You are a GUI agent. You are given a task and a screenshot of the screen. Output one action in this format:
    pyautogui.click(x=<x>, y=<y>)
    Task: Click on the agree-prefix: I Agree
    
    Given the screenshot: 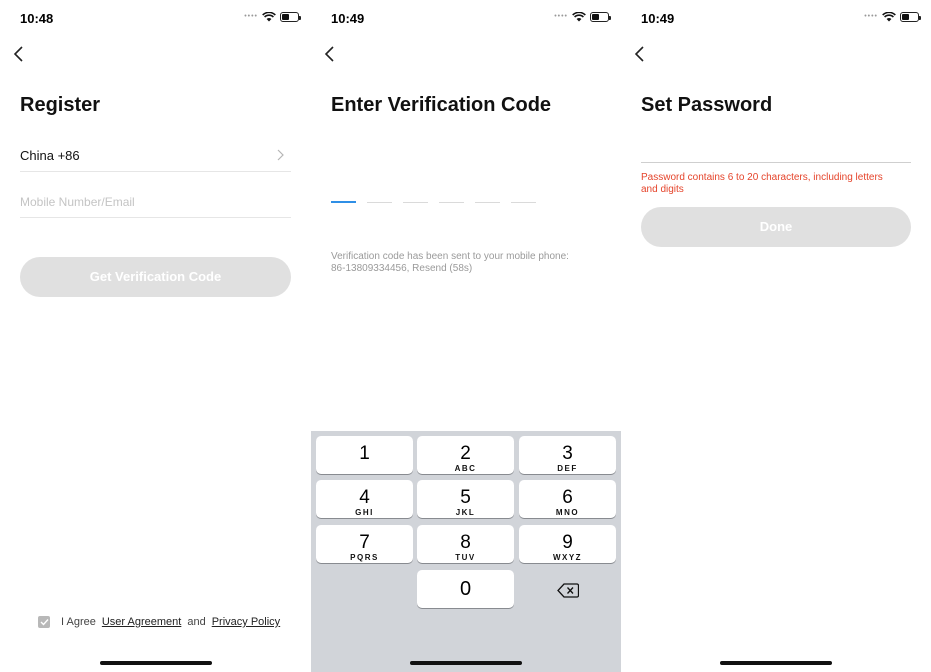 What is the action you would take?
    pyautogui.click(x=78, y=622)
    